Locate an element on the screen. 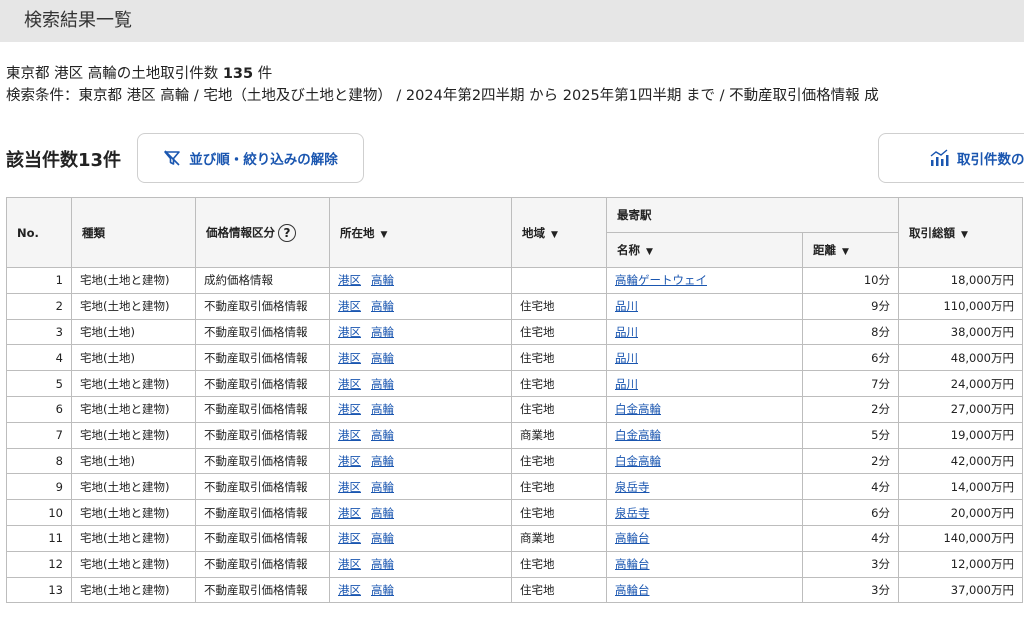 This screenshot has height=617, width=1024. cell-total: 27,000万円 is located at coordinates (960, 409).